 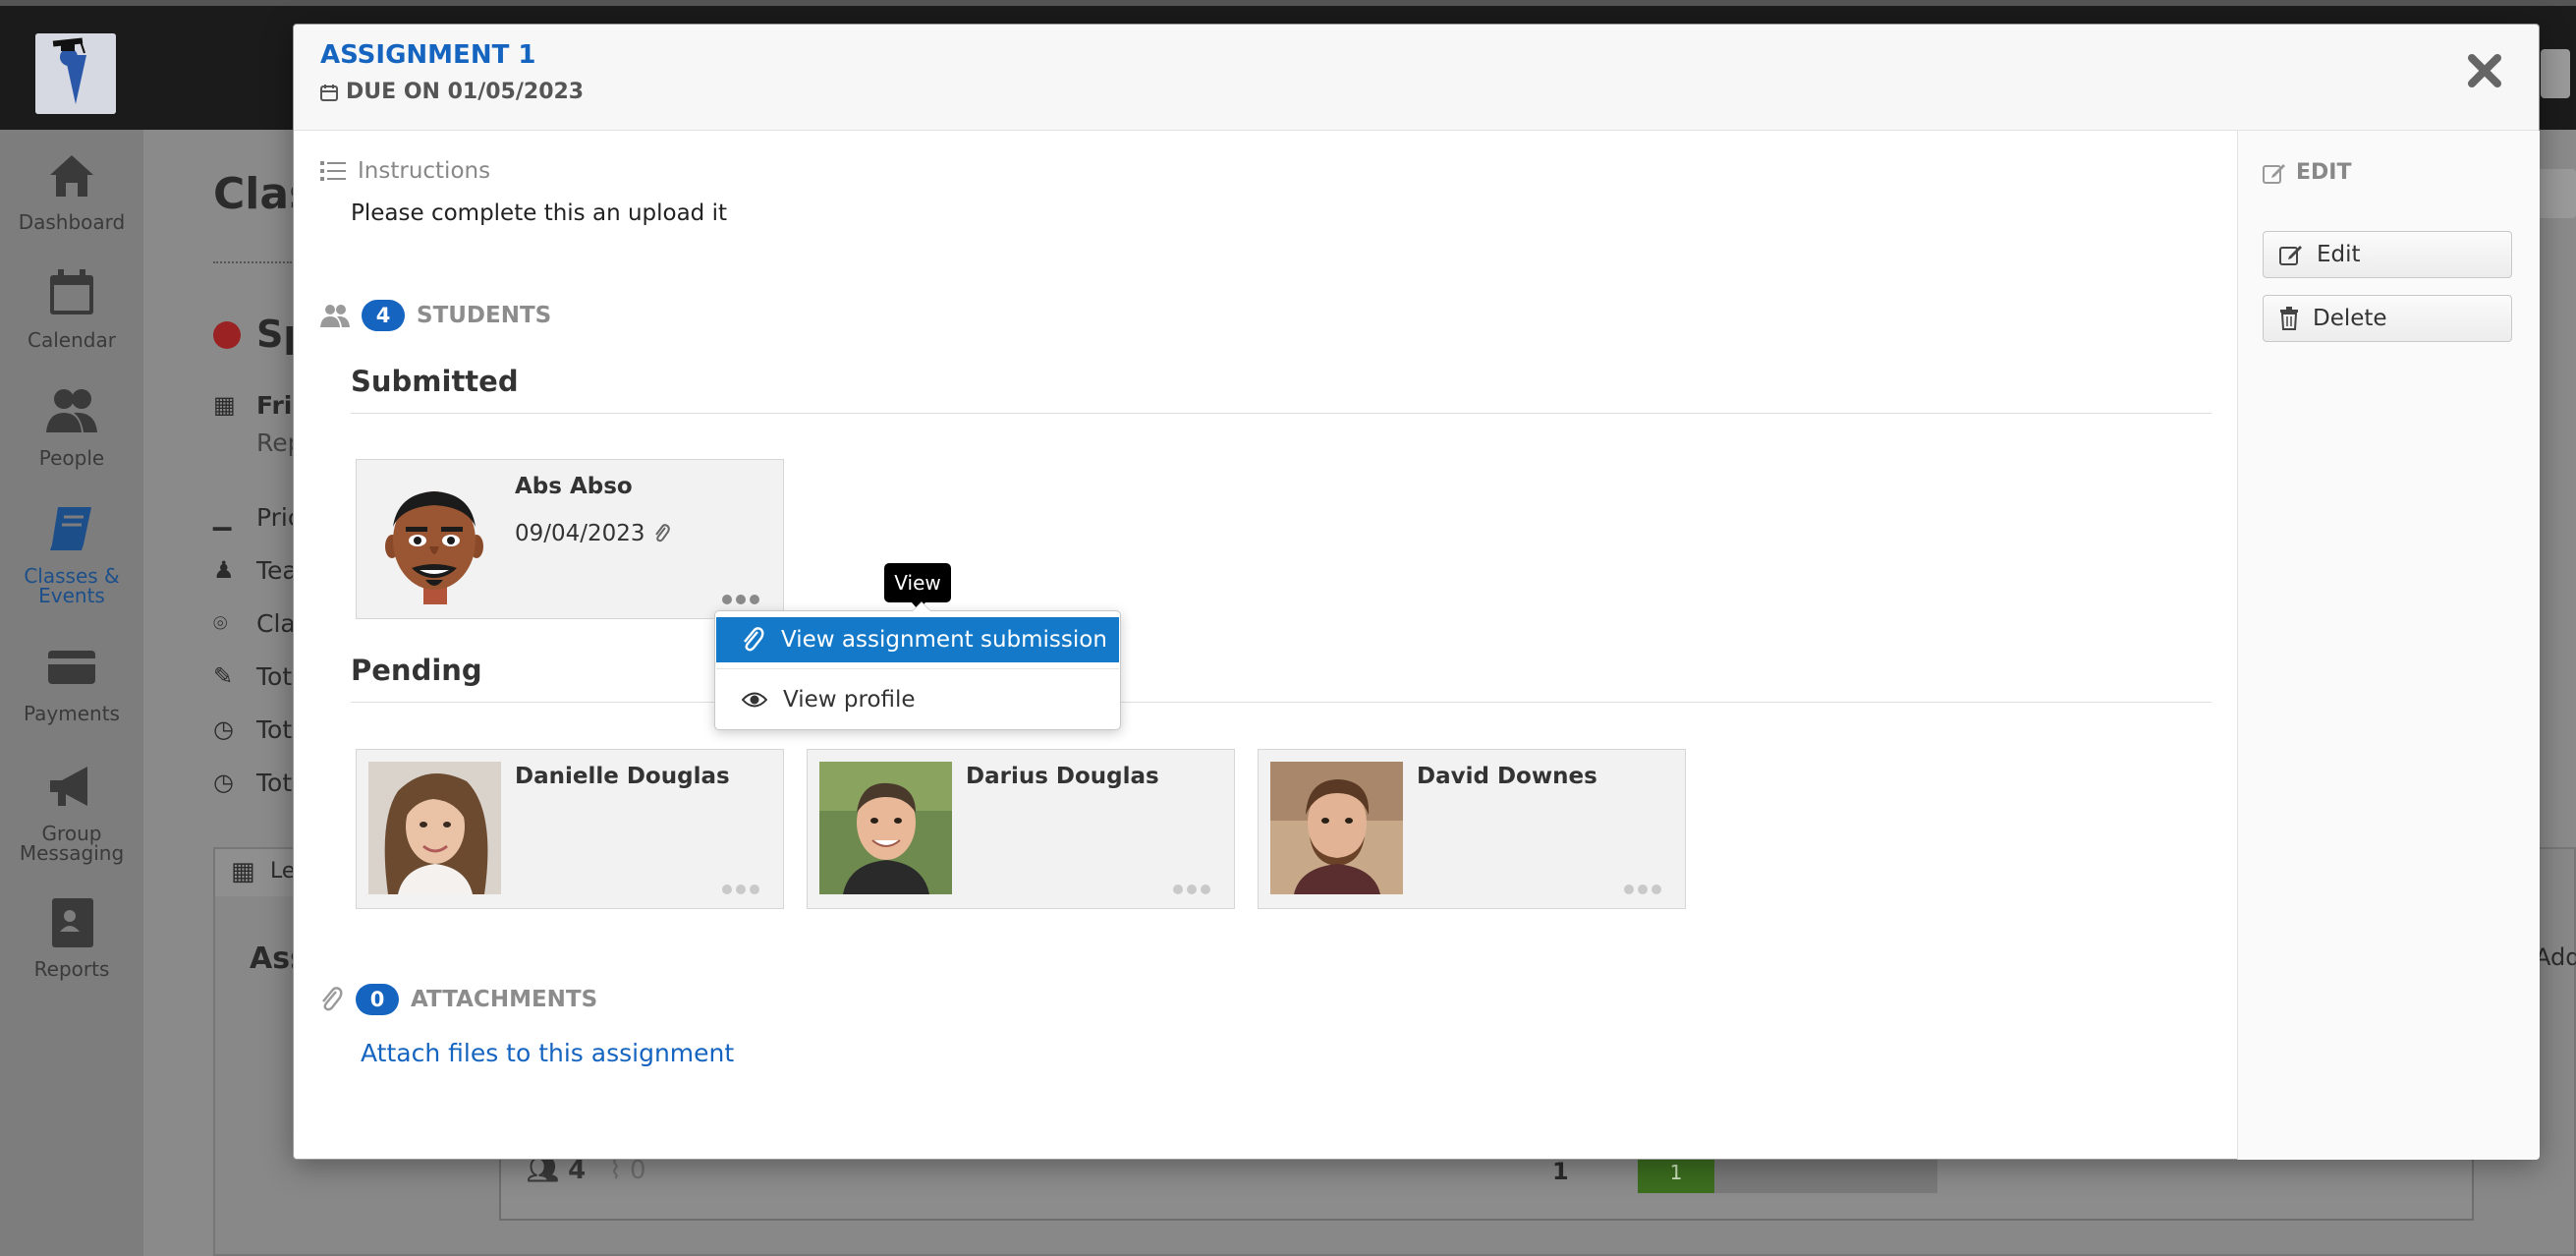 I want to click on nav-calendar: Calendar, so click(x=71, y=307).